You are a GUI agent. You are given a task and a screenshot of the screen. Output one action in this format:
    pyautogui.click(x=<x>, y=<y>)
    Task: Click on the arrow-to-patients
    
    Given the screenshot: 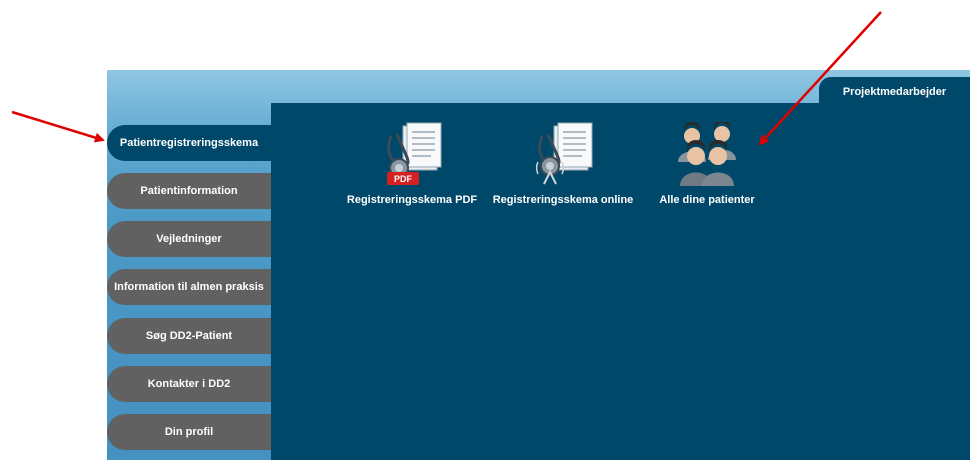 What is the action you would take?
    pyautogui.click(x=820, y=78)
    